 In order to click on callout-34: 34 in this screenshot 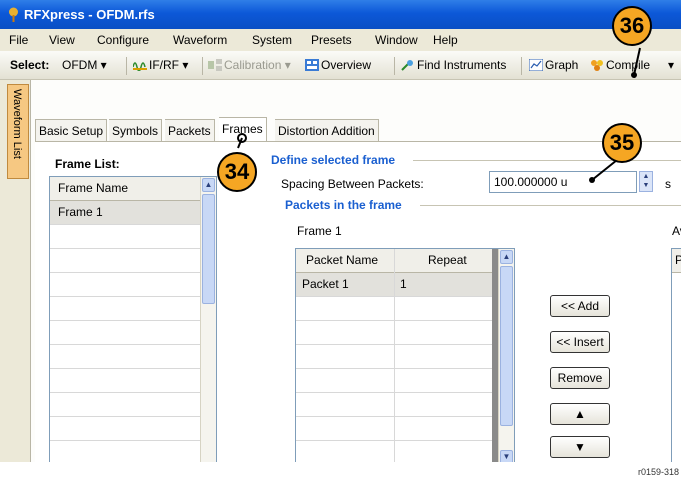, I will do `click(237, 172)`.